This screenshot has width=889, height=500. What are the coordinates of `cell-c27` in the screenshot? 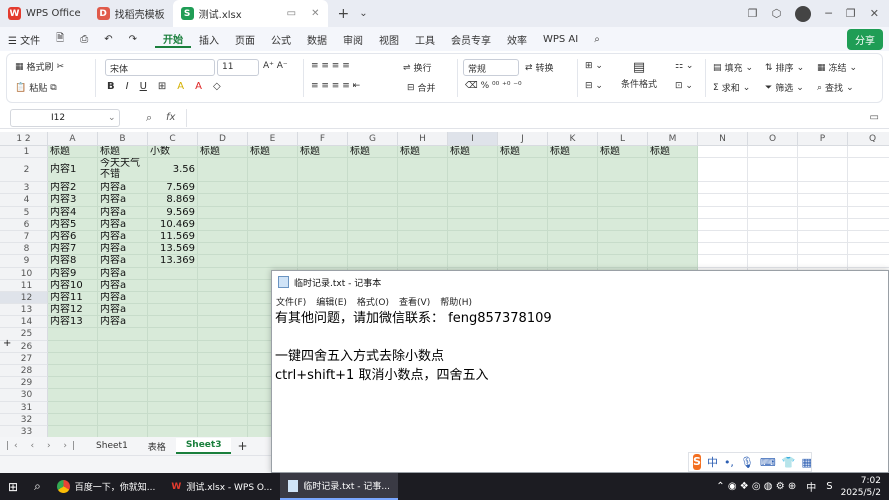 It's located at (173, 358).